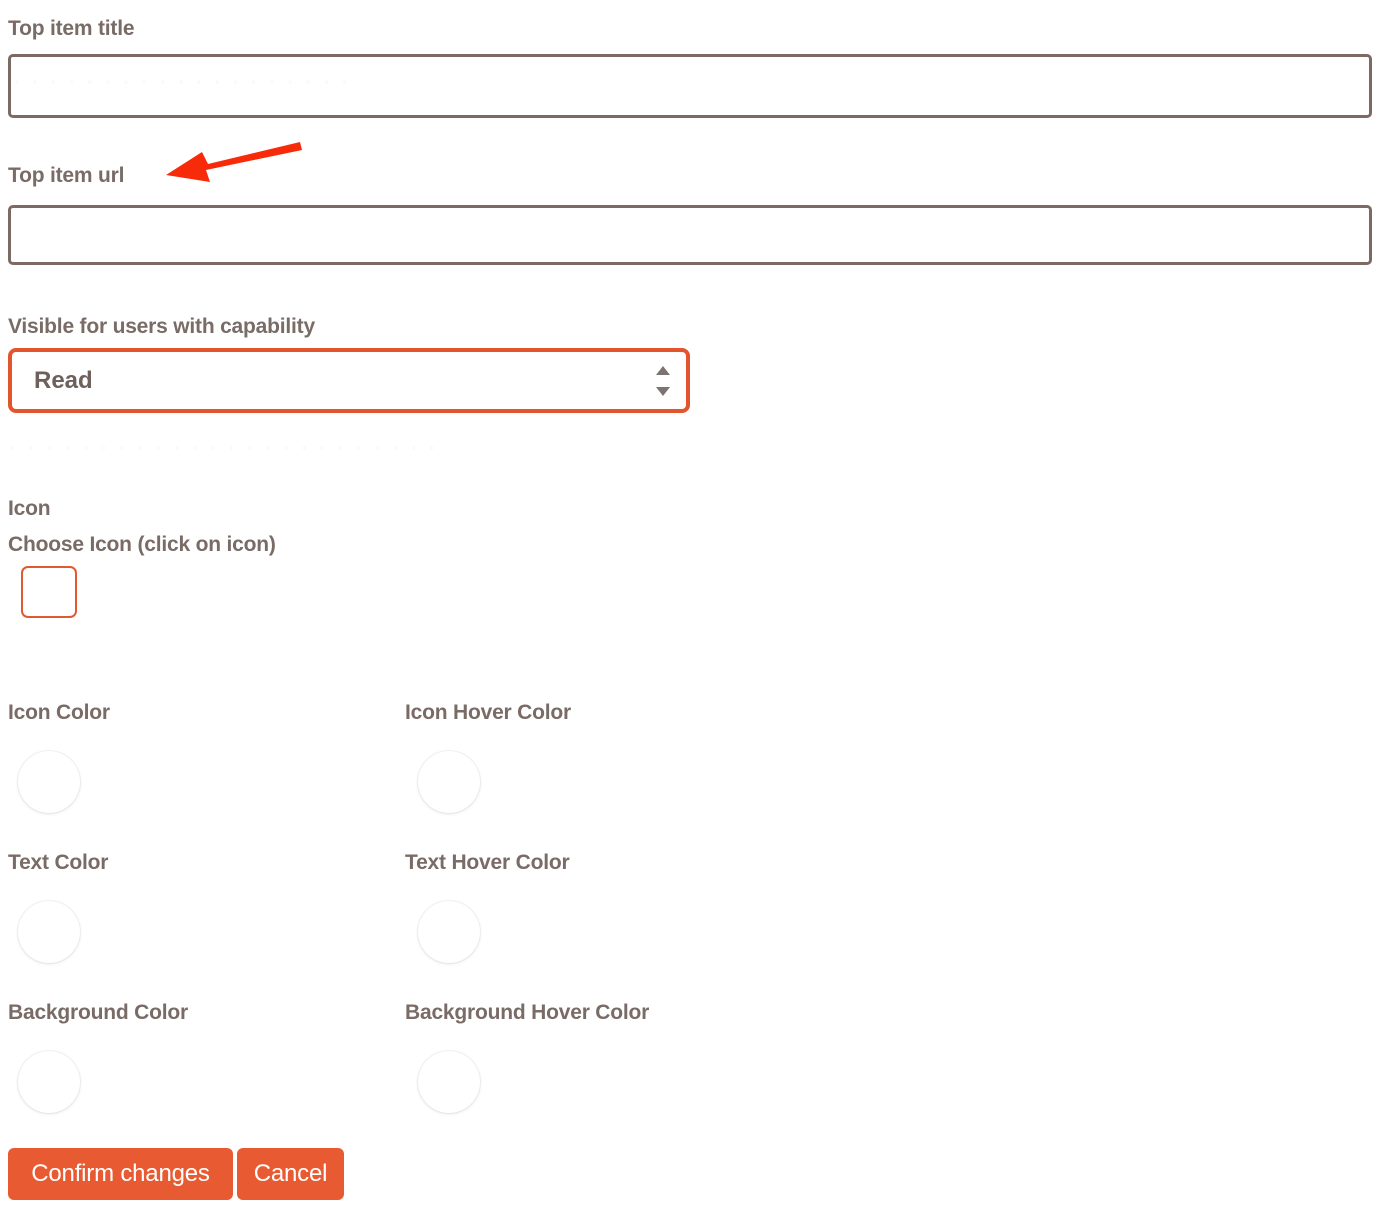 The image size is (1398, 1214). What do you see at coordinates (488, 712) in the screenshot?
I see `icon-hover-color-label: Icon Hover Color` at bounding box center [488, 712].